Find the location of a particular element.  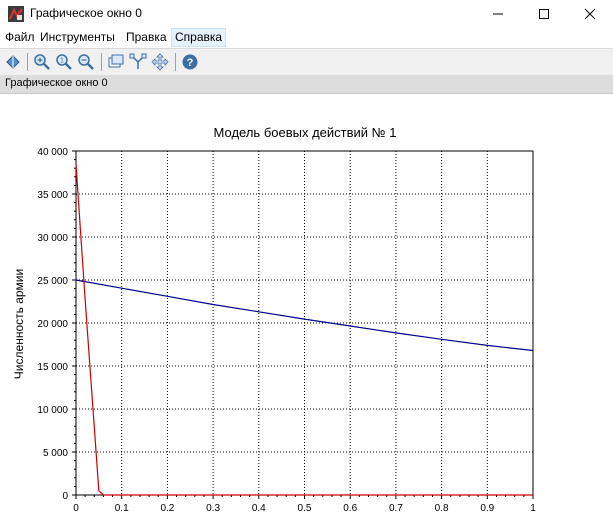

toolbar: 1 ? is located at coordinates (306, 61).